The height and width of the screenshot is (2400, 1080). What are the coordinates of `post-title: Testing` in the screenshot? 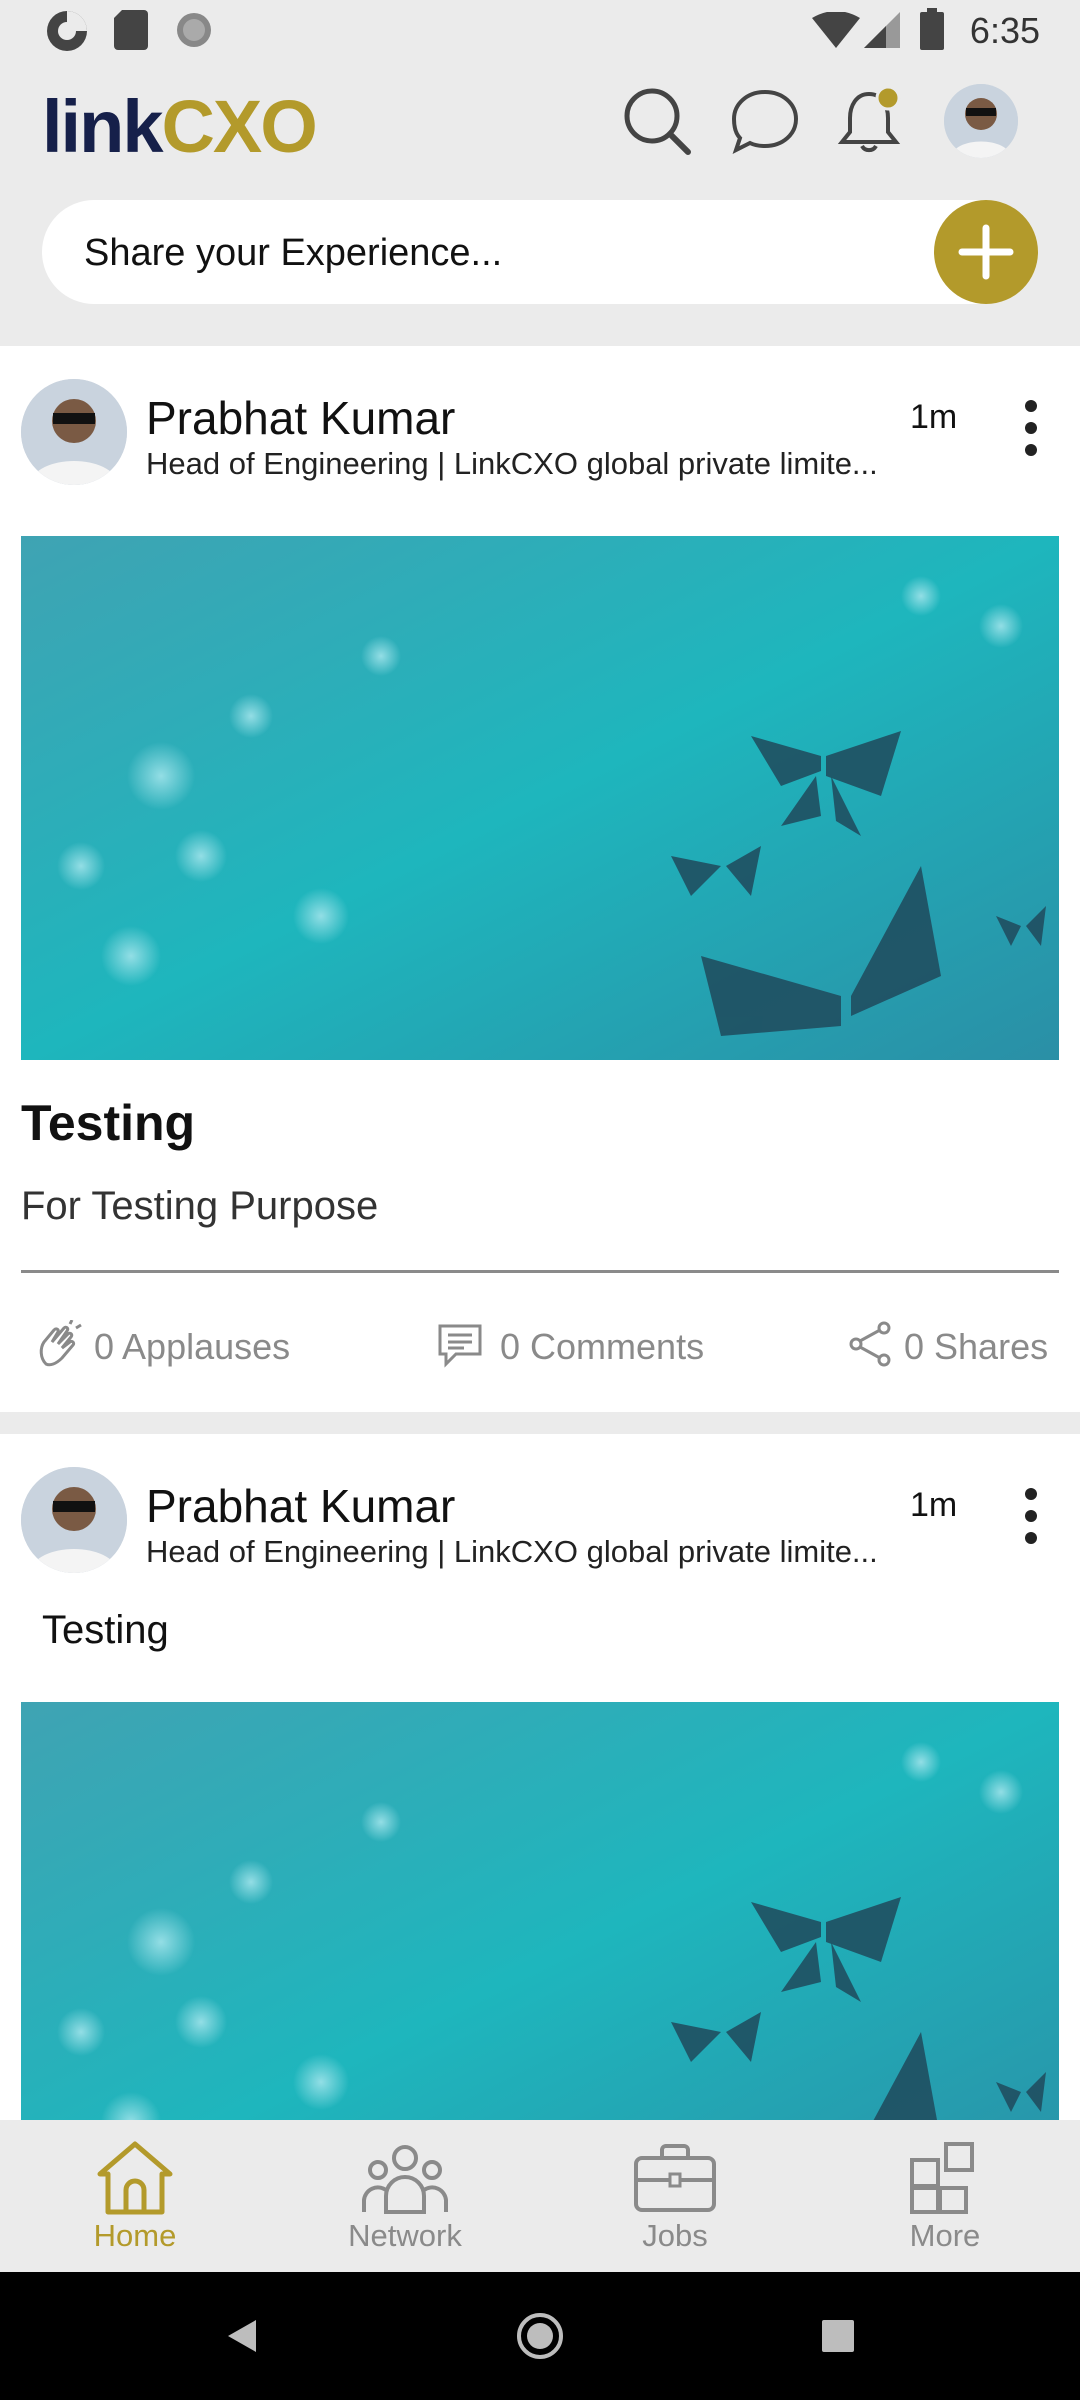 It's located at (108, 1123).